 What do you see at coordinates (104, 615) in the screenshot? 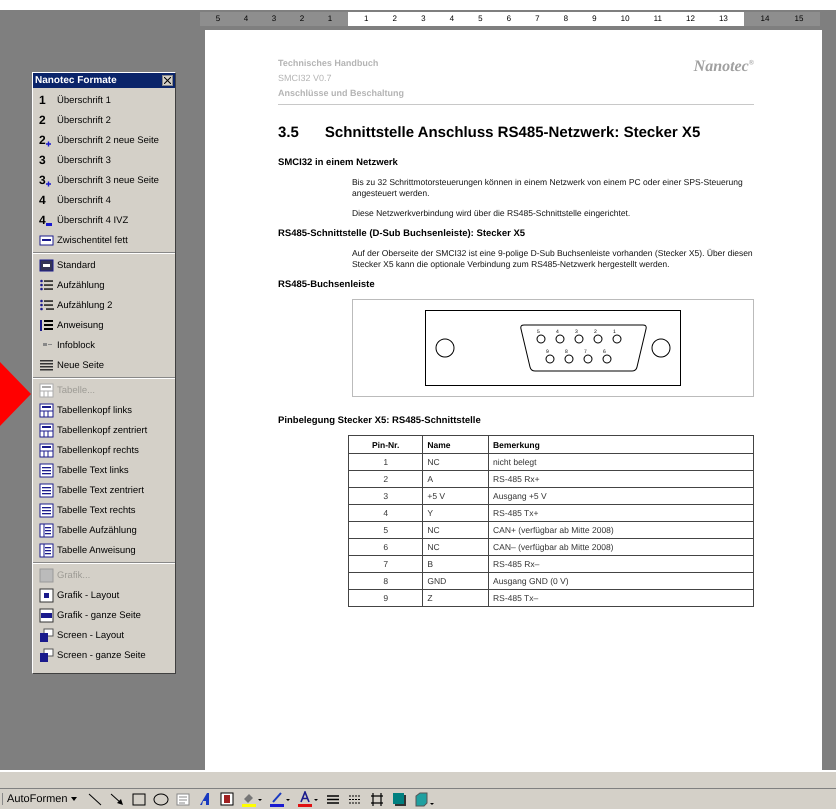
I see `format-item: Grafik - ganze Seite` at bounding box center [104, 615].